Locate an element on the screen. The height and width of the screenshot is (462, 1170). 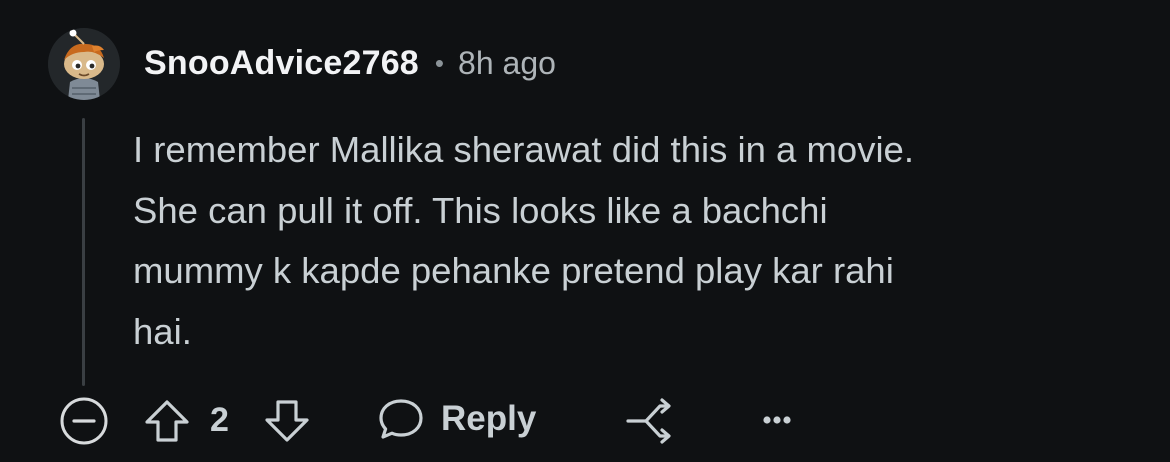
snoo-avatar-icon is located at coordinates (84, 64).